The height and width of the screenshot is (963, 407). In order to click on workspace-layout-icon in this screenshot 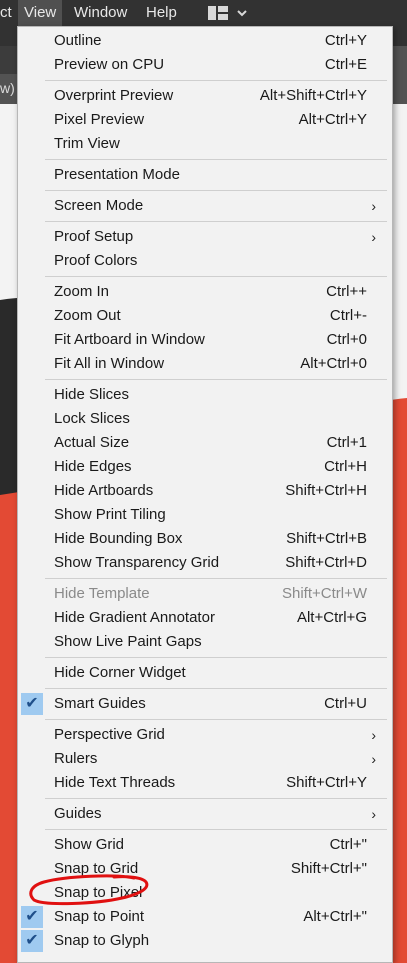, I will do `click(227, 13)`.